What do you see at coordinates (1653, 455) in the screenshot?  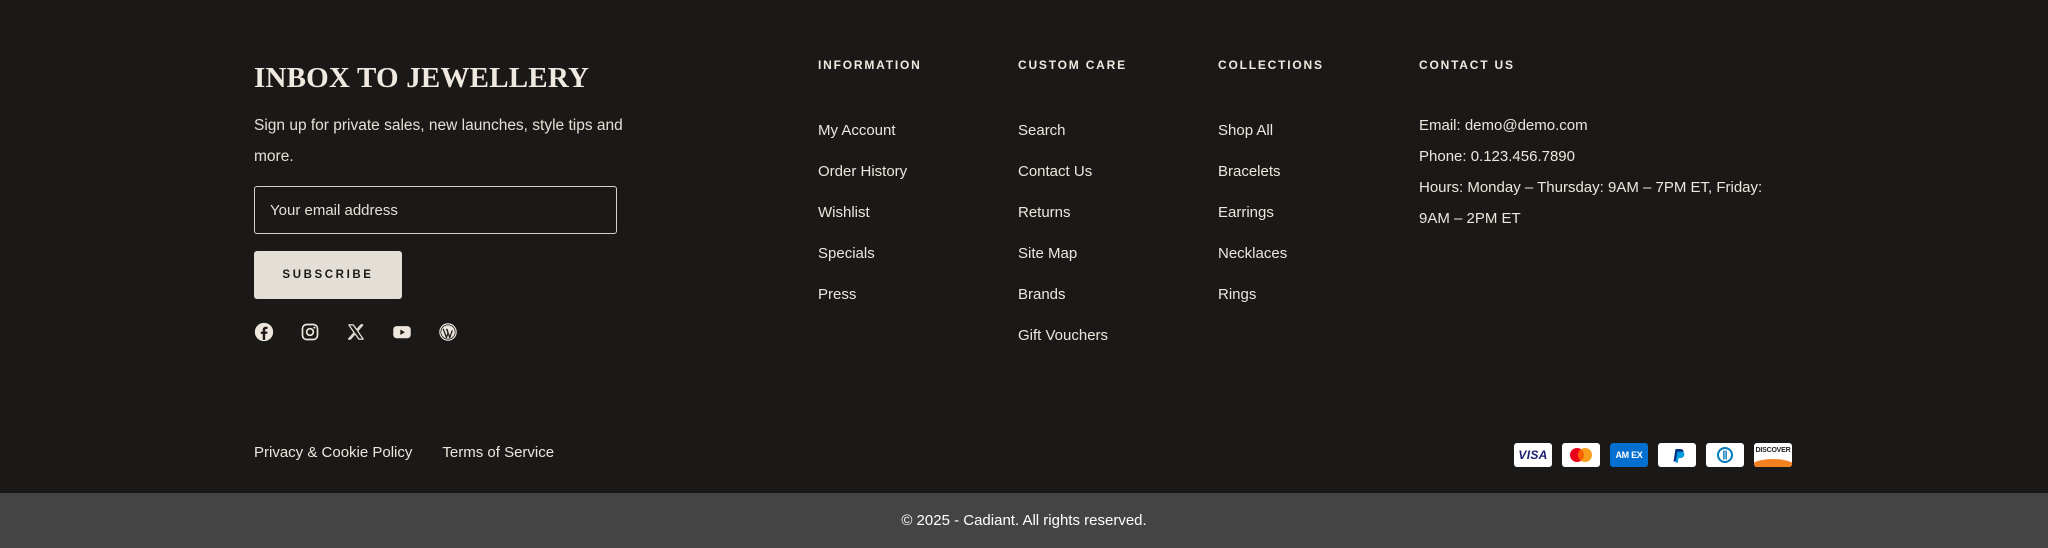 I see `payment-icons: VISA AM EX DISCOVER` at bounding box center [1653, 455].